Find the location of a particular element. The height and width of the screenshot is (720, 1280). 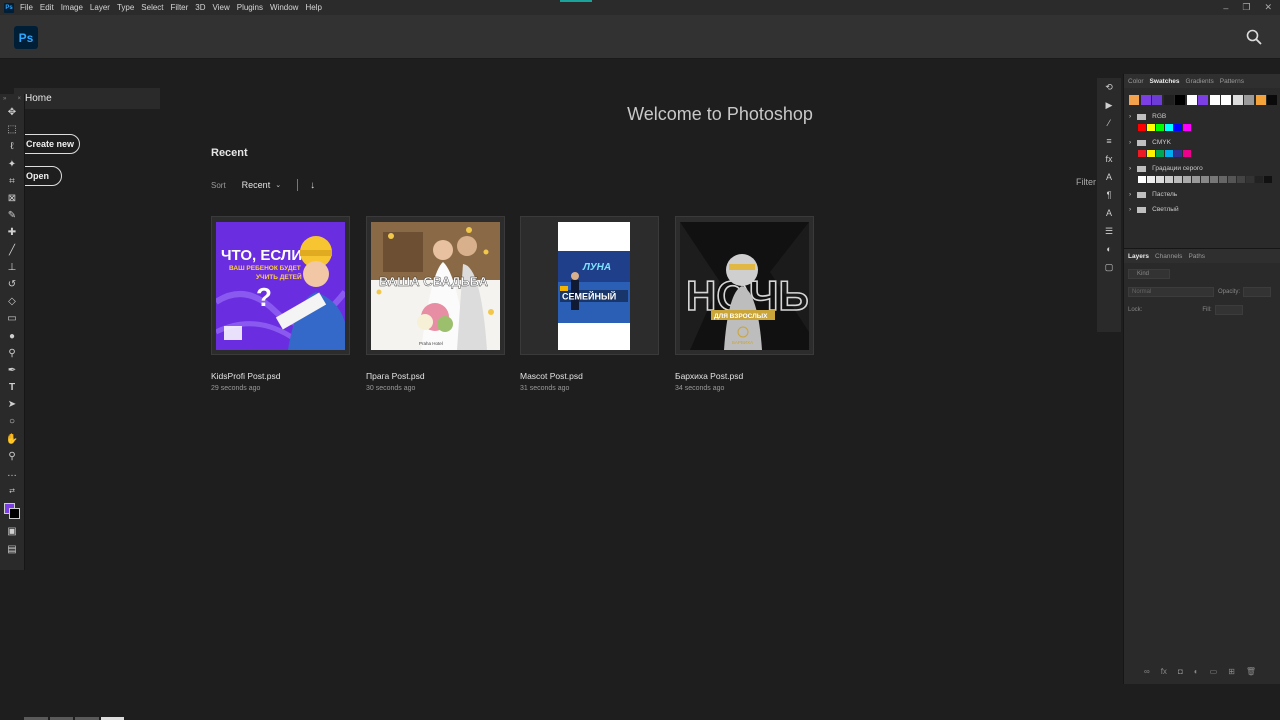

ellipse-tool-icon: ○ is located at coordinates (12, 421).